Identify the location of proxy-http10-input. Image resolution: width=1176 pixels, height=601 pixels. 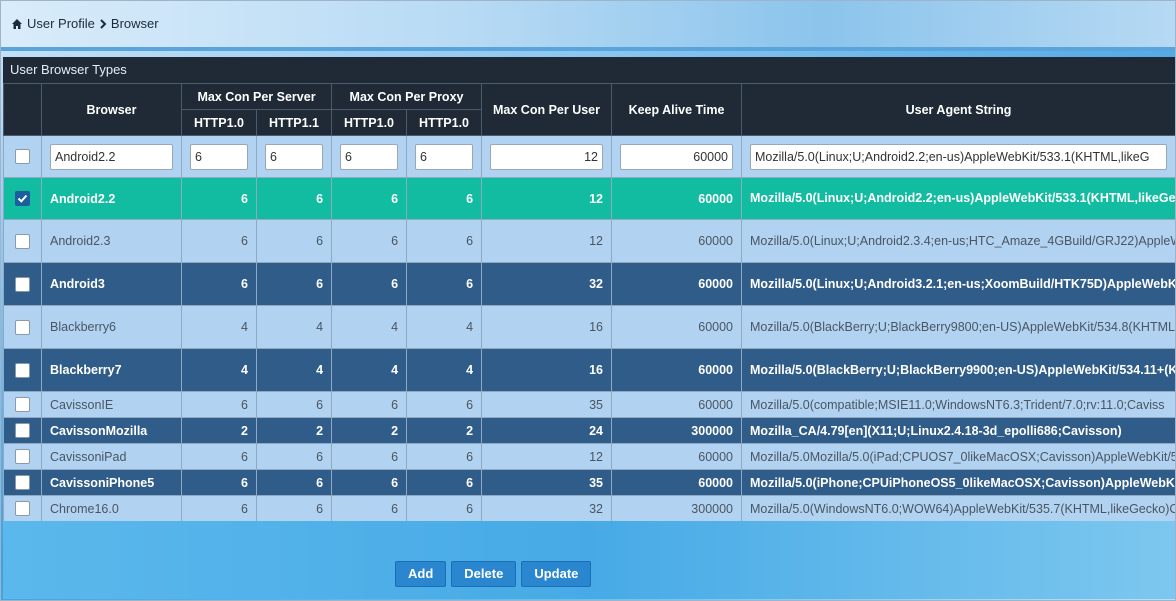
(369, 156).